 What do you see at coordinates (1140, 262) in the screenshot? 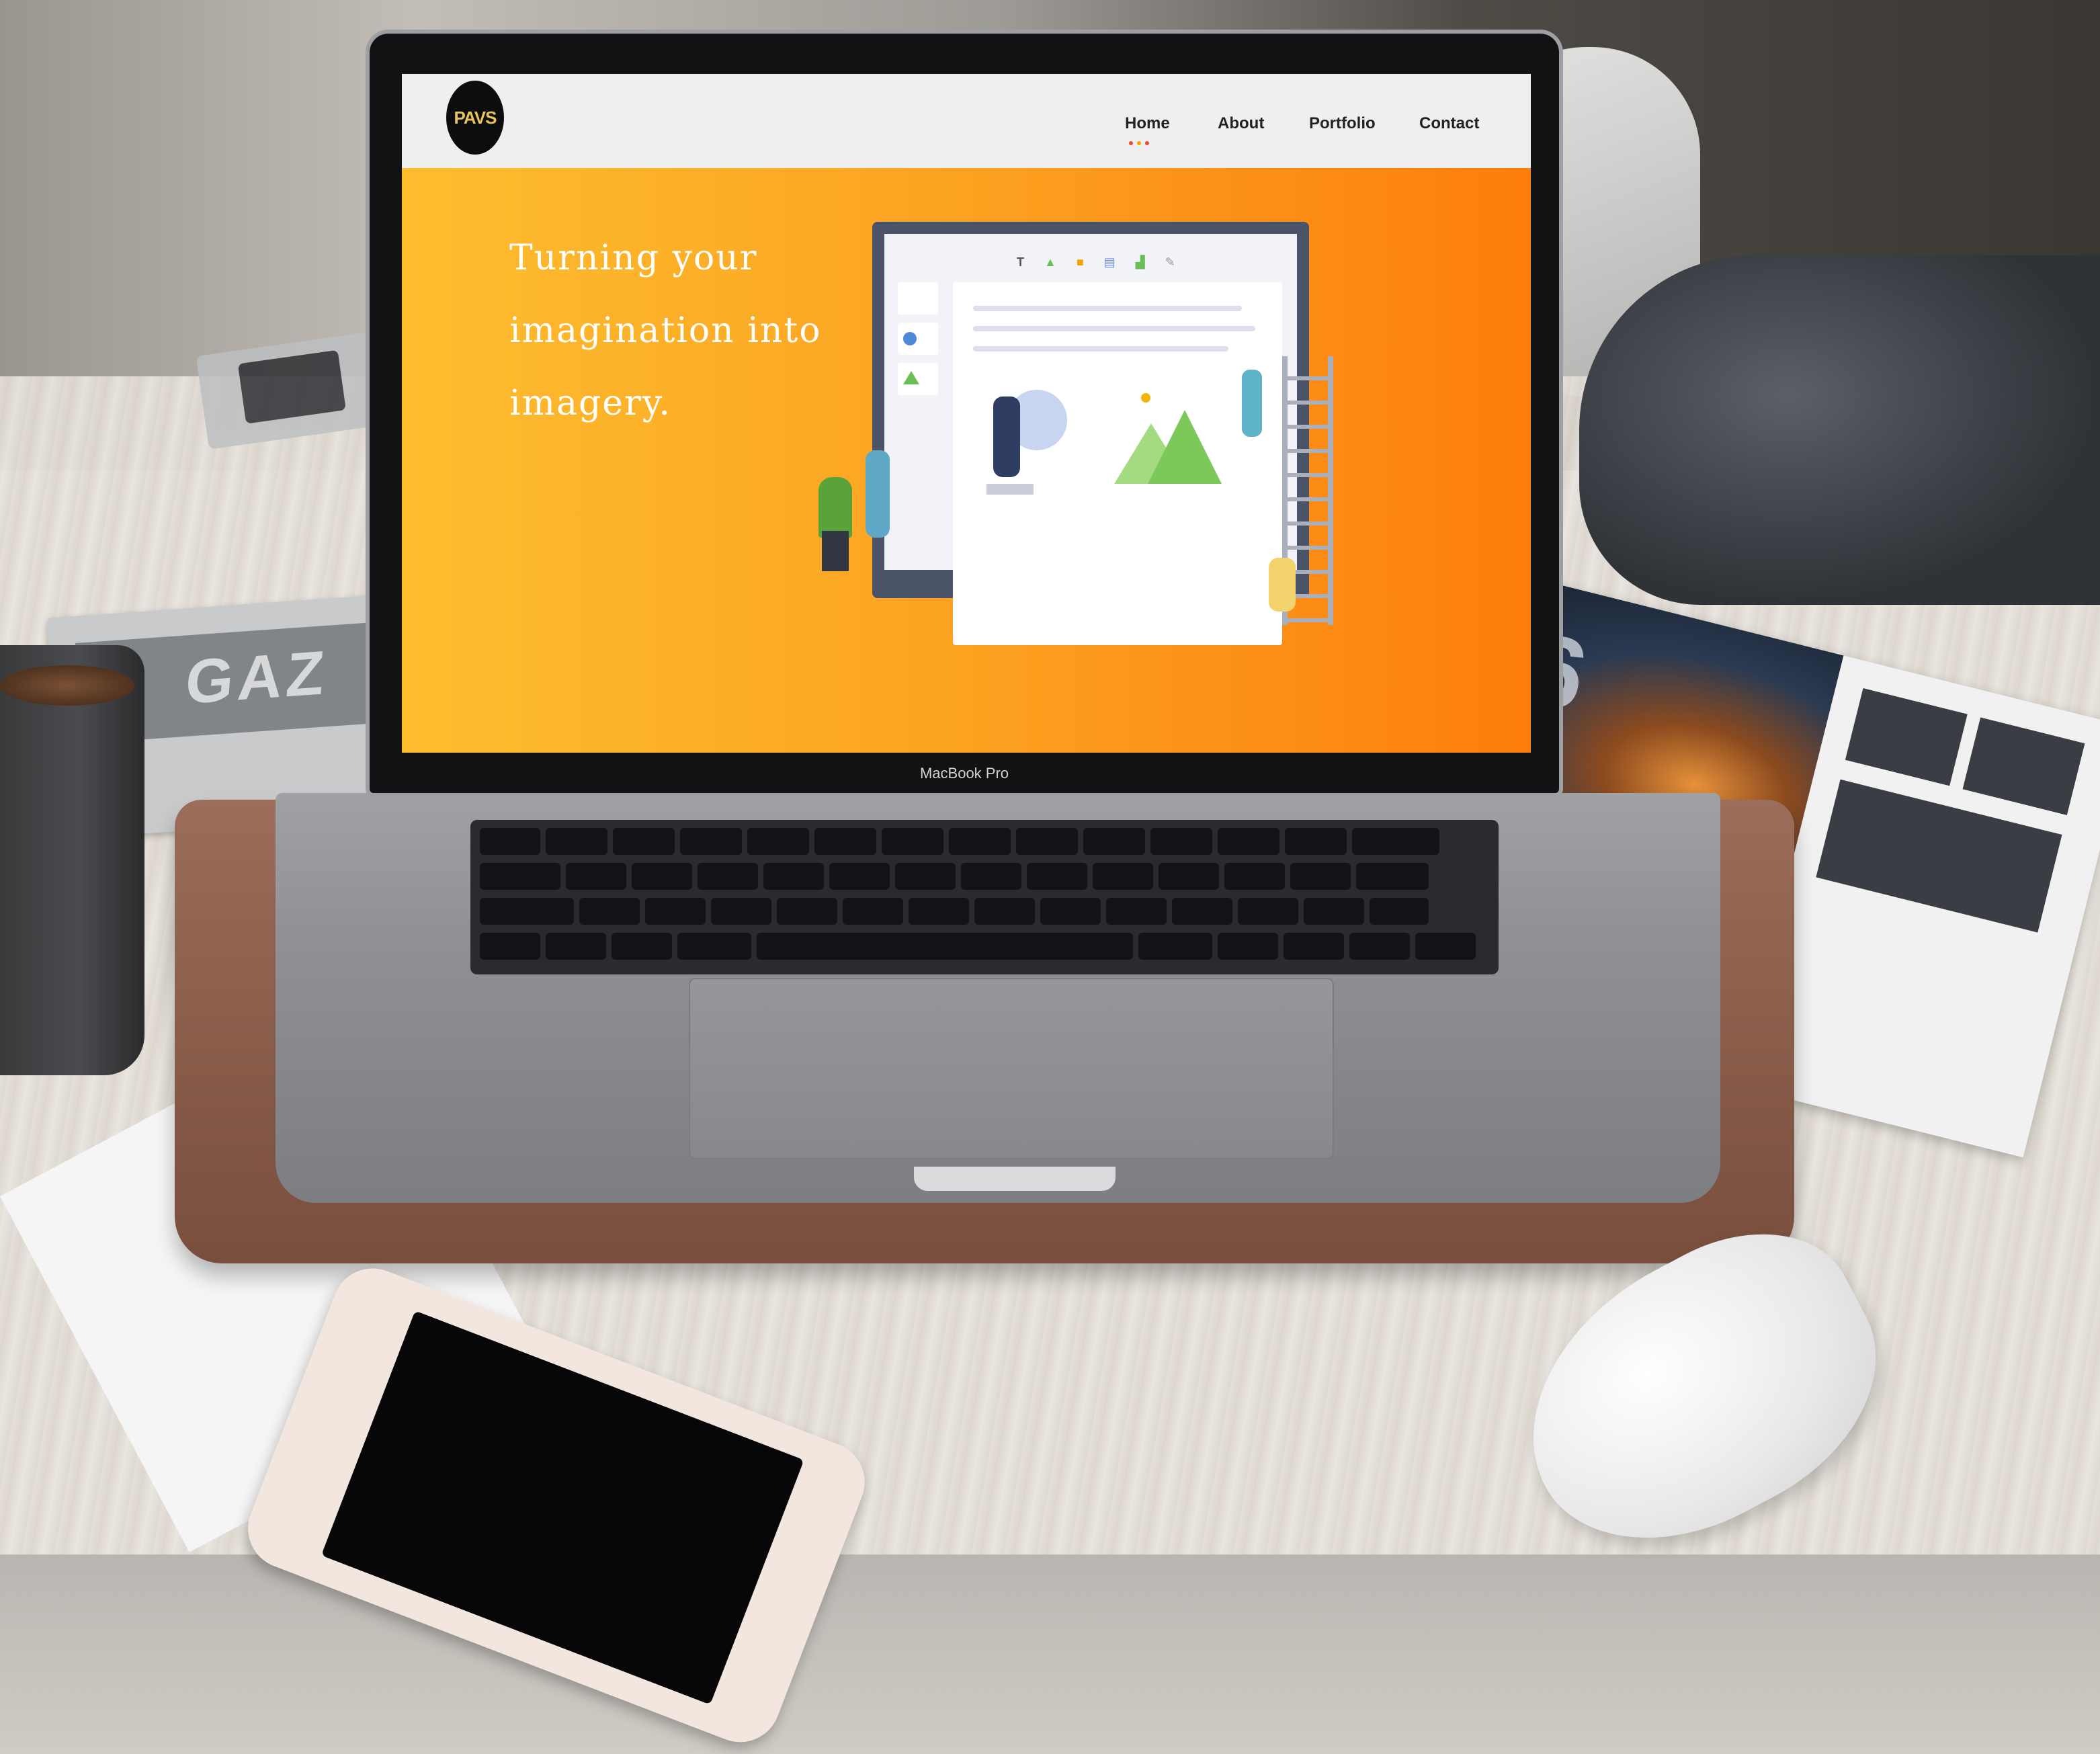
I see `chart-icon: ▟` at bounding box center [1140, 262].